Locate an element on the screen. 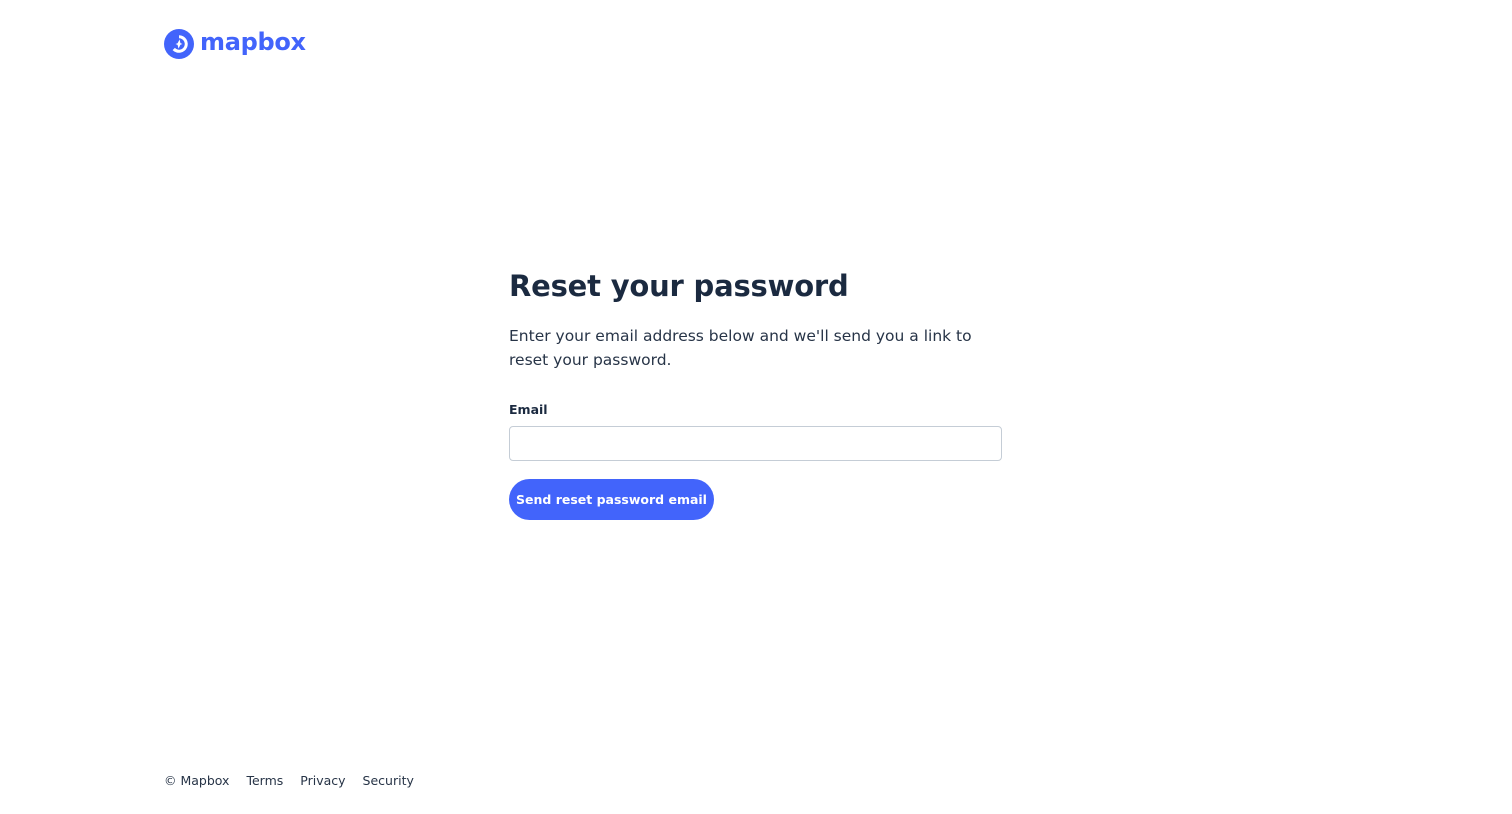 This screenshot has height=814, width=1512. footer-link-privacy: Privacy is located at coordinates (322, 781).